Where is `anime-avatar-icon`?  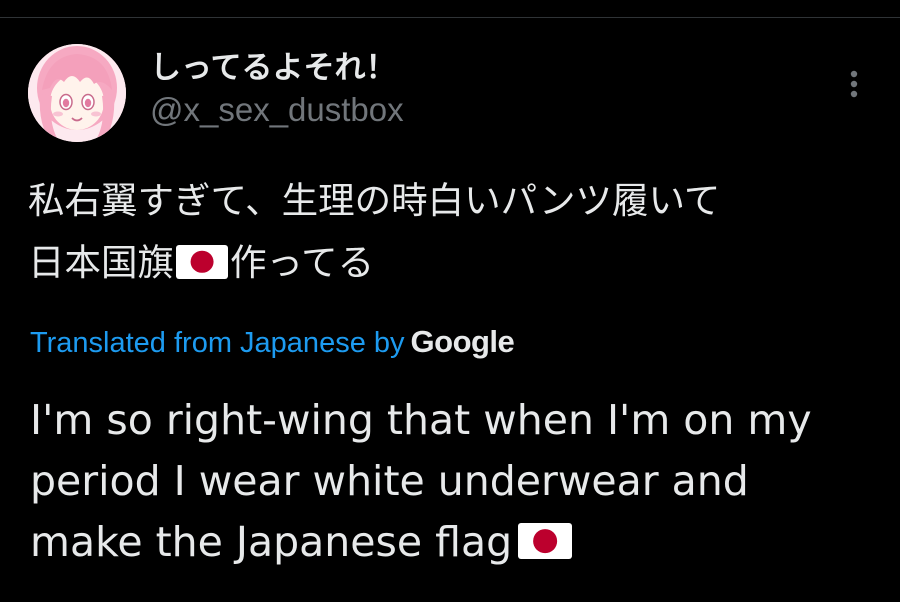 anime-avatar-icon is located at coordinates (77, 93).